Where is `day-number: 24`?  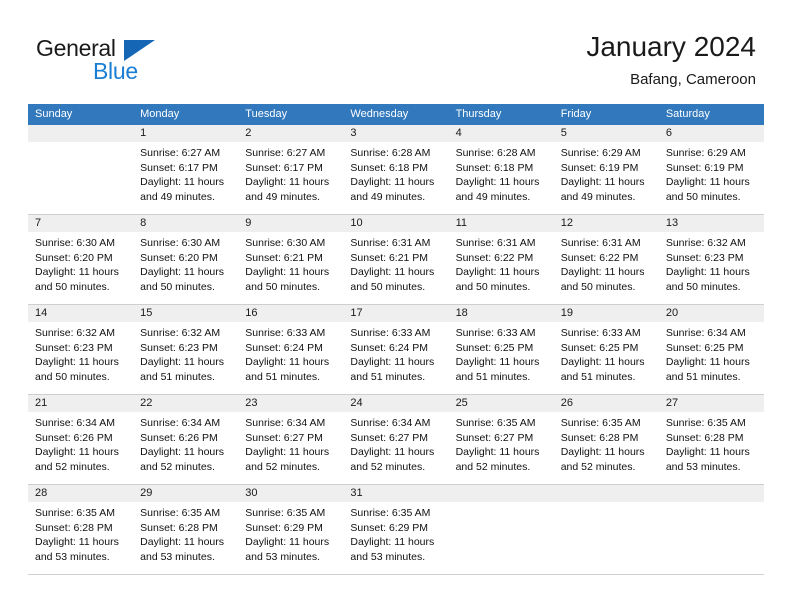
day-number: 24 is located at coordinates (396, 403).